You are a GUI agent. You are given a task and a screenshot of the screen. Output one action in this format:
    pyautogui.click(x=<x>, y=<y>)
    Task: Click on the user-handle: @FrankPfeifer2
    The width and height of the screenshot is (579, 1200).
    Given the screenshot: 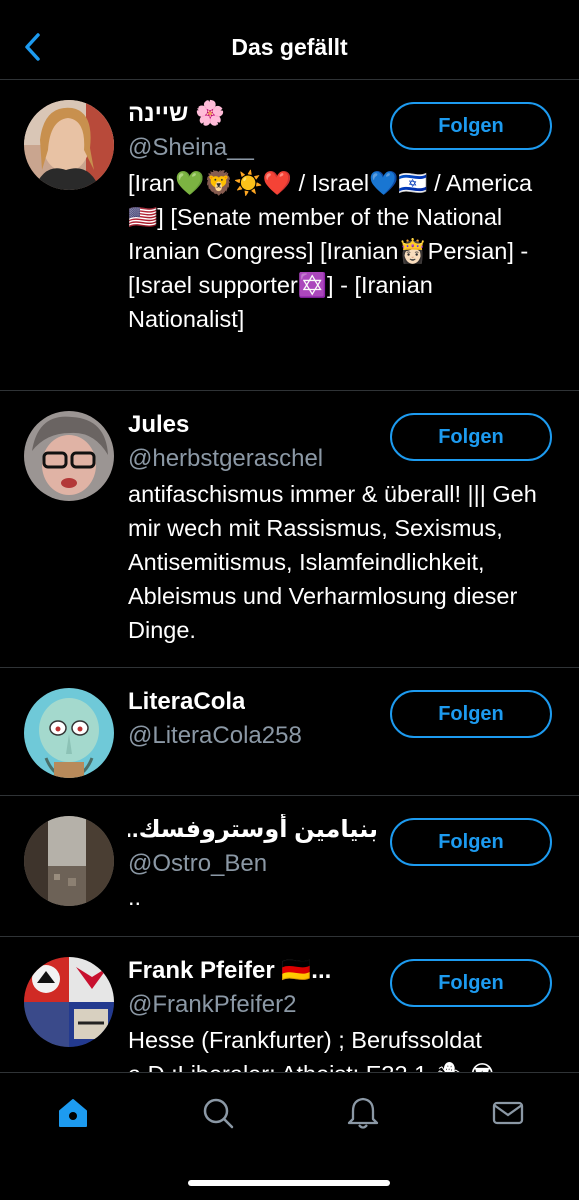 What is the action you would take?
    pyautogui.click(x=212, y=1004)
    